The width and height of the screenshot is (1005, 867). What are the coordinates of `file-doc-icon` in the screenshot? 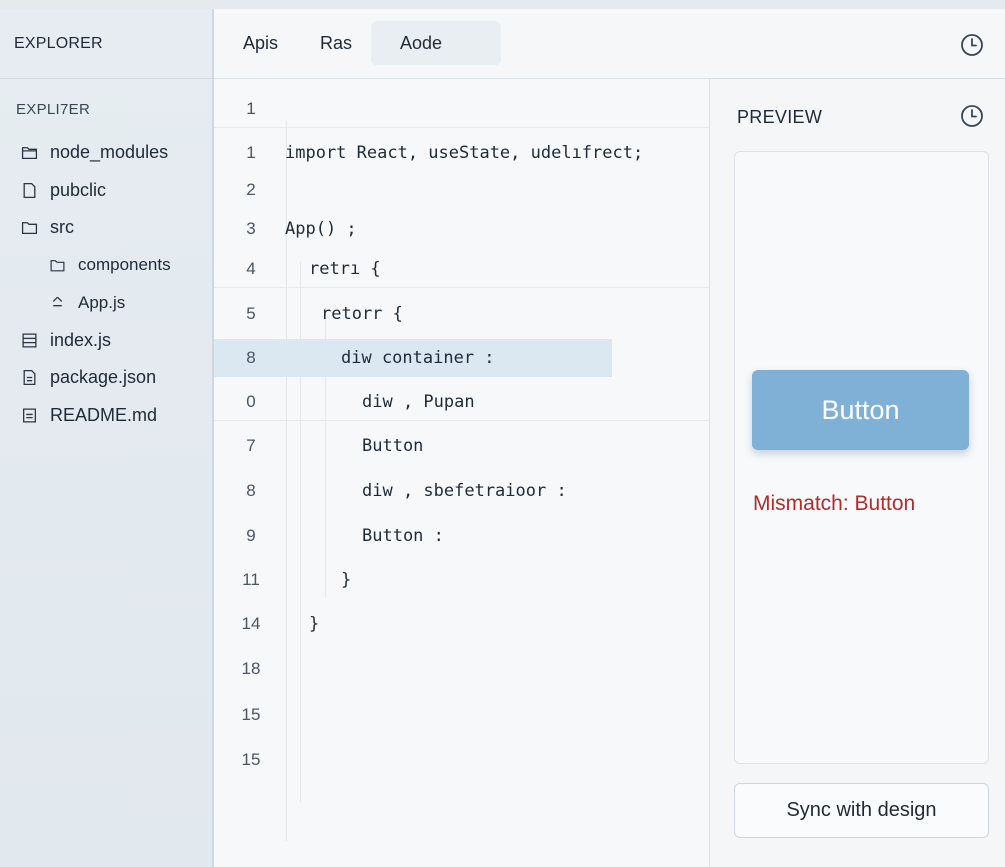 It's located at (29, 415).